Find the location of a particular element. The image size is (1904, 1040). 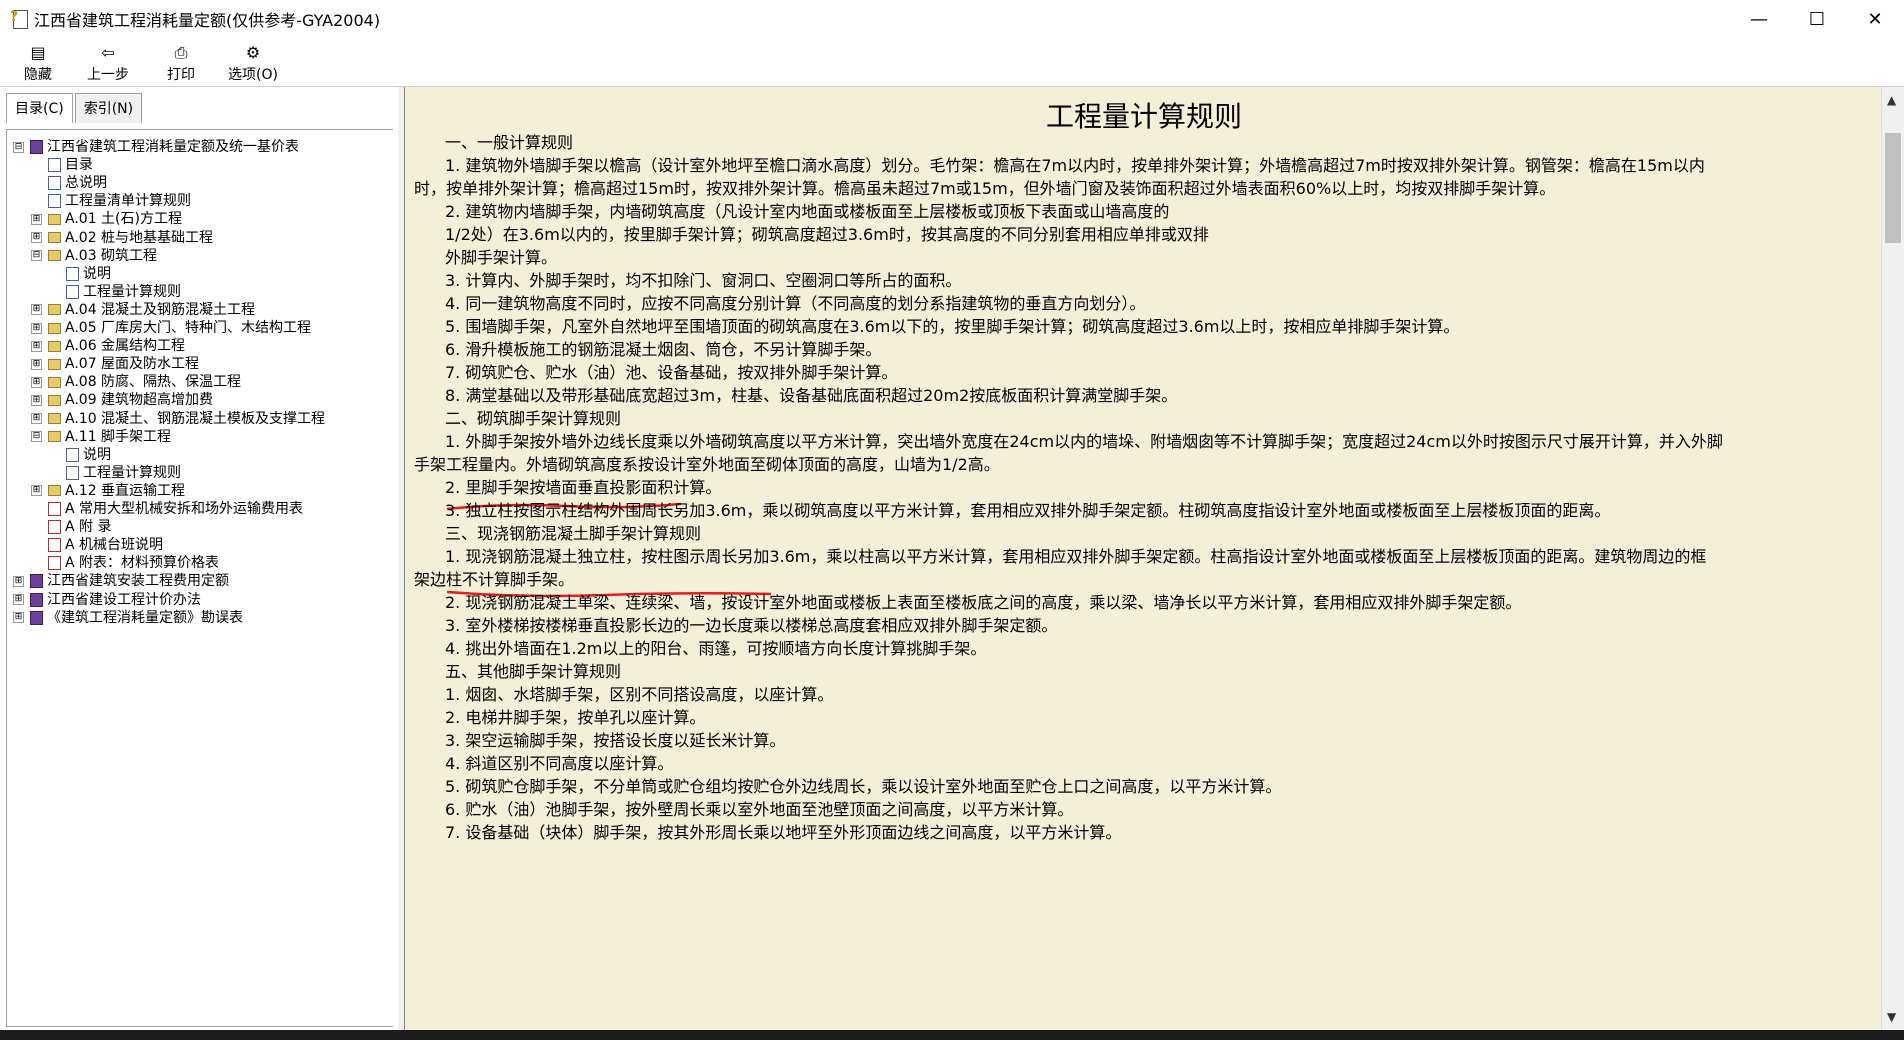

tree-item: ⊞ A.09 建筑物超高增加费 is located at coordinates (122, 400).